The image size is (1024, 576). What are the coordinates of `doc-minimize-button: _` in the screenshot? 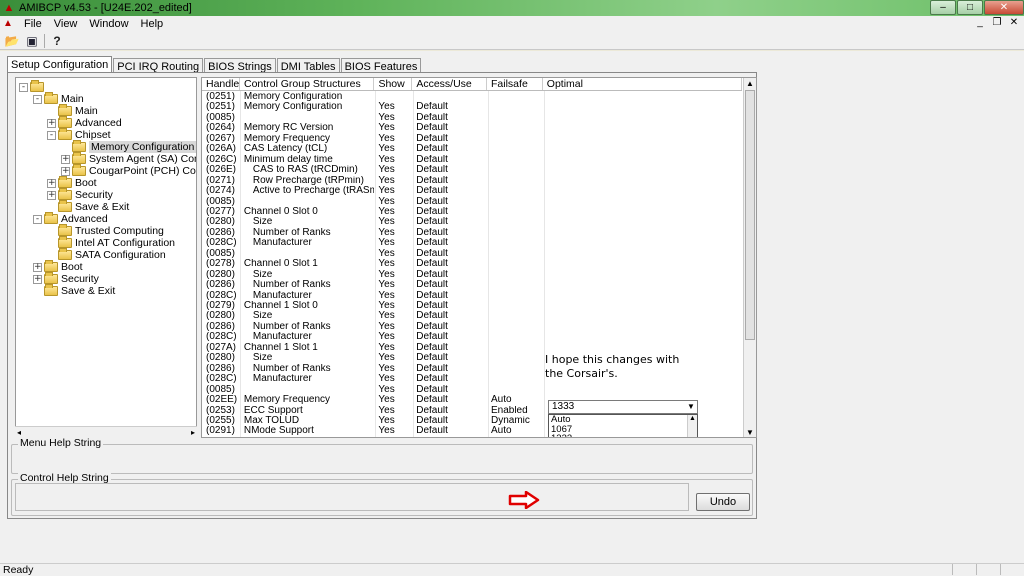 It's located at (980, 23).